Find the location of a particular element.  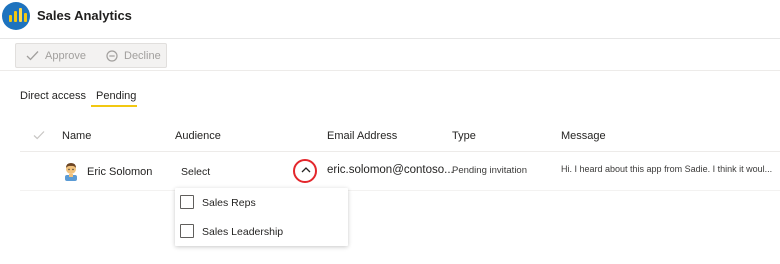

column-header-name: Name is located at coordinates (76, 136).